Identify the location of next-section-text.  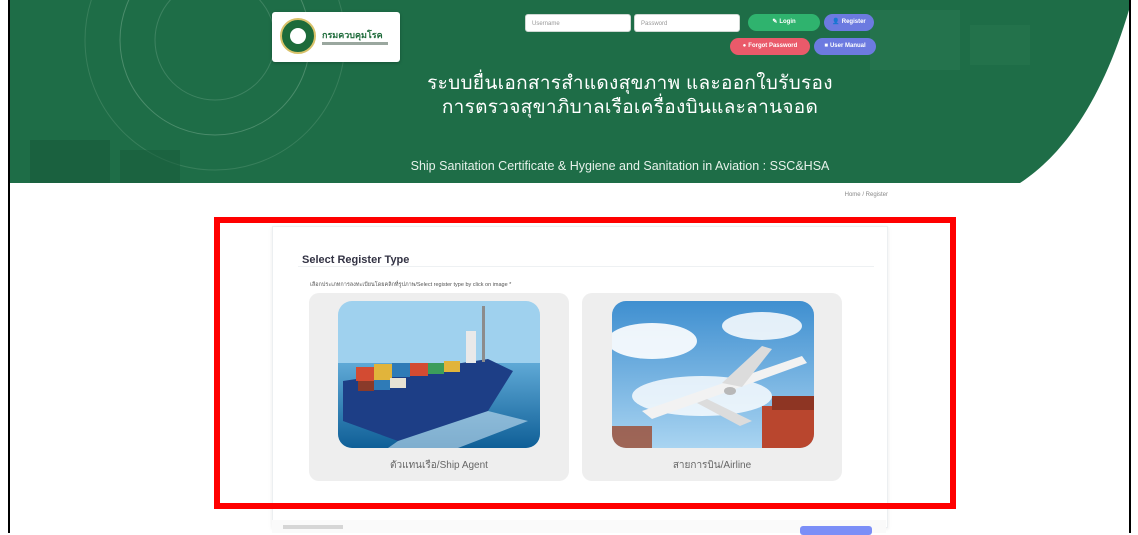
(313, 527).